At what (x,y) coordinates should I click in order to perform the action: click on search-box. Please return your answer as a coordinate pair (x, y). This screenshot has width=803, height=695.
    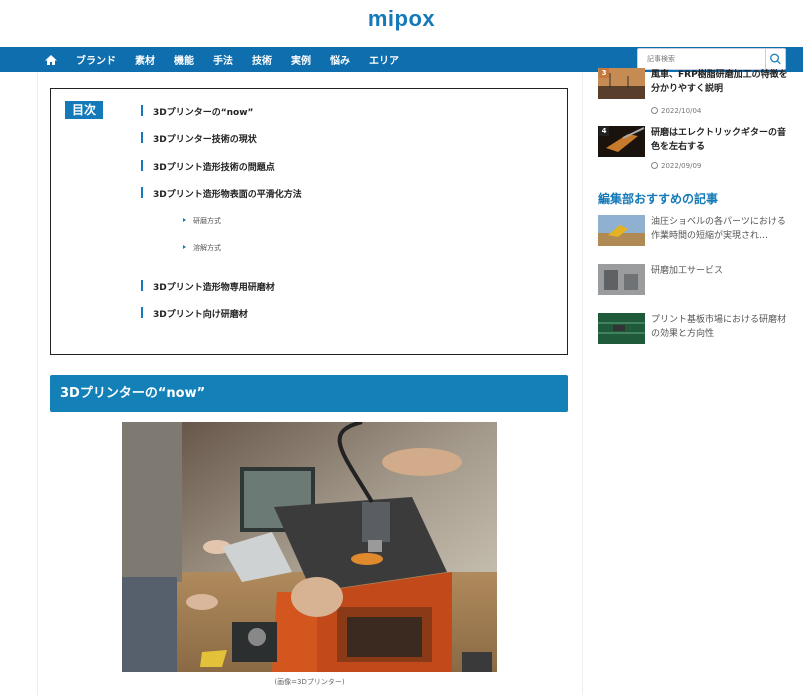
    Looking at the image, I should click on (711, 59).